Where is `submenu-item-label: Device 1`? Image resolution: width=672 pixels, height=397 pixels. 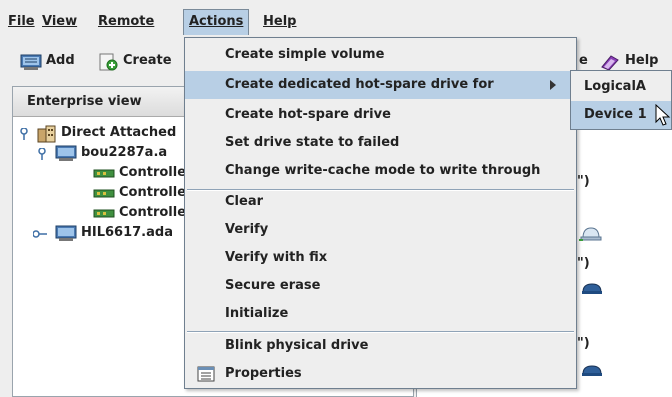 submenu-item-label: Device 1 is located at coordinates (615, 114).